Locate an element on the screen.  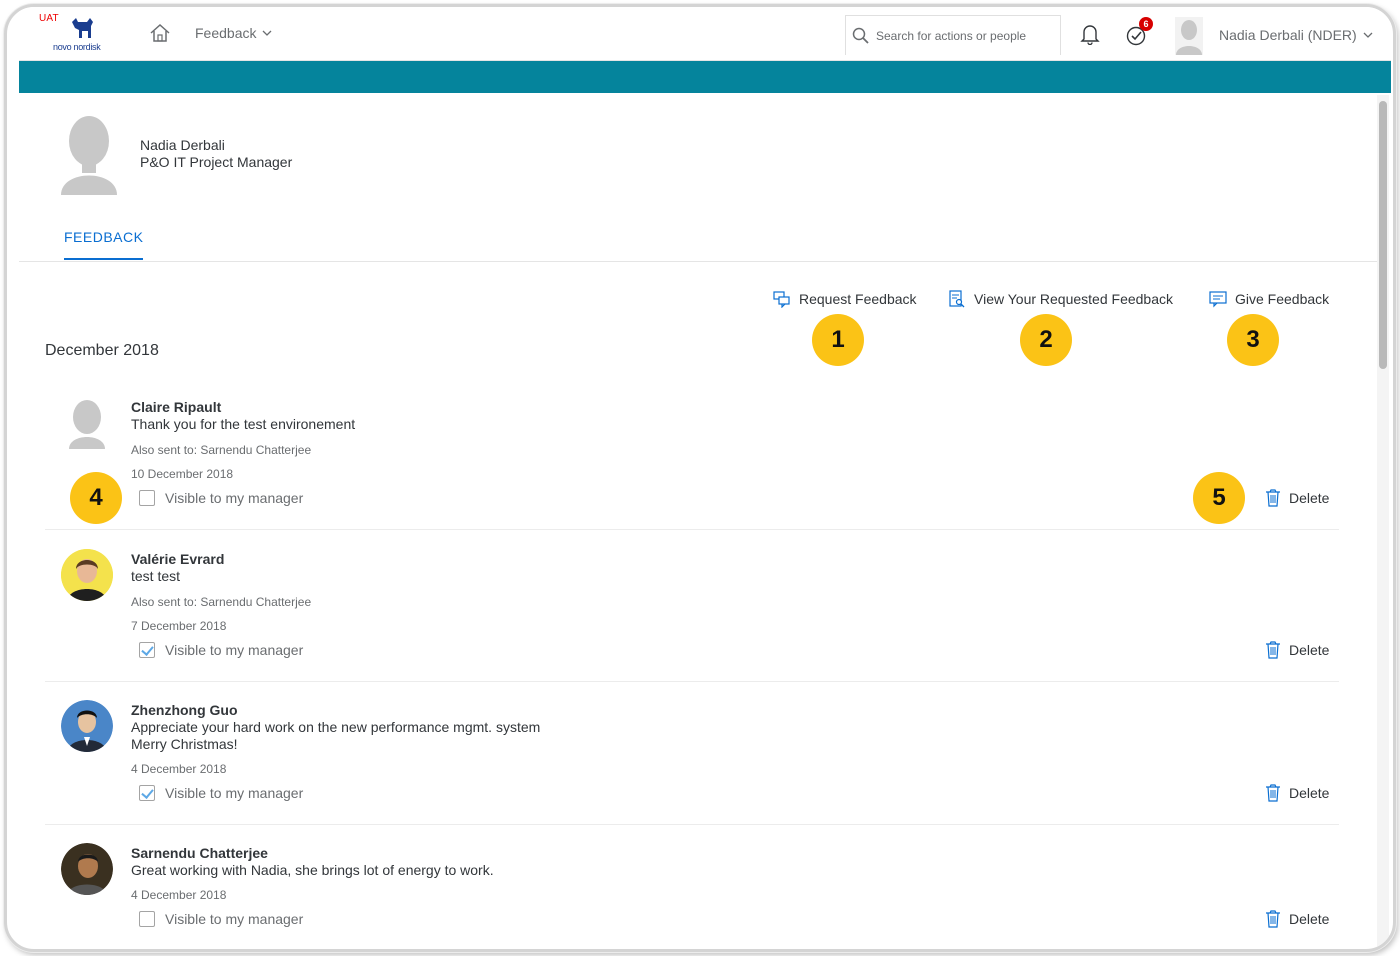
feedback-message-line2: Merry Christmas! is located at coordinates (184, 744).